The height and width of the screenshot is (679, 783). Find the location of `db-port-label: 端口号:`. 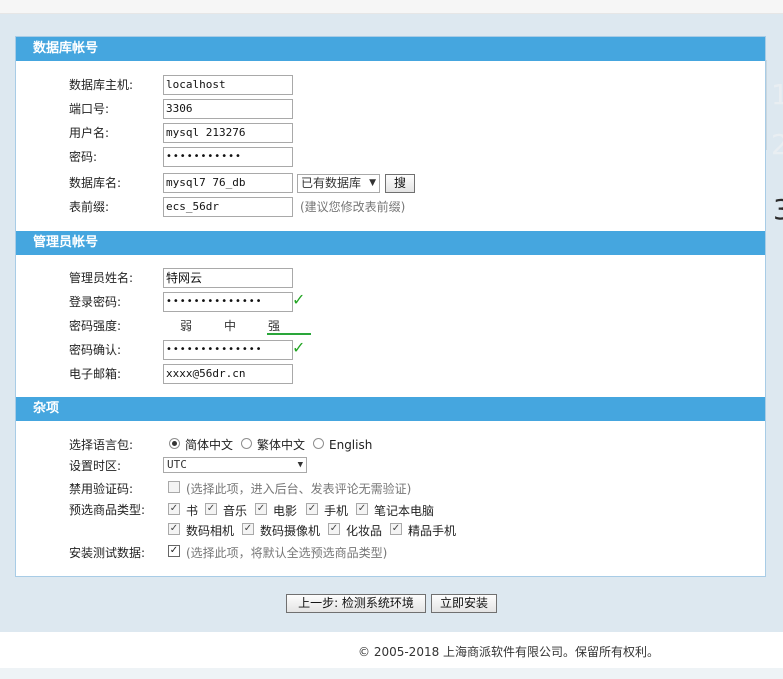

db-port-label: 端口号: is located at coordinates (89, 109).